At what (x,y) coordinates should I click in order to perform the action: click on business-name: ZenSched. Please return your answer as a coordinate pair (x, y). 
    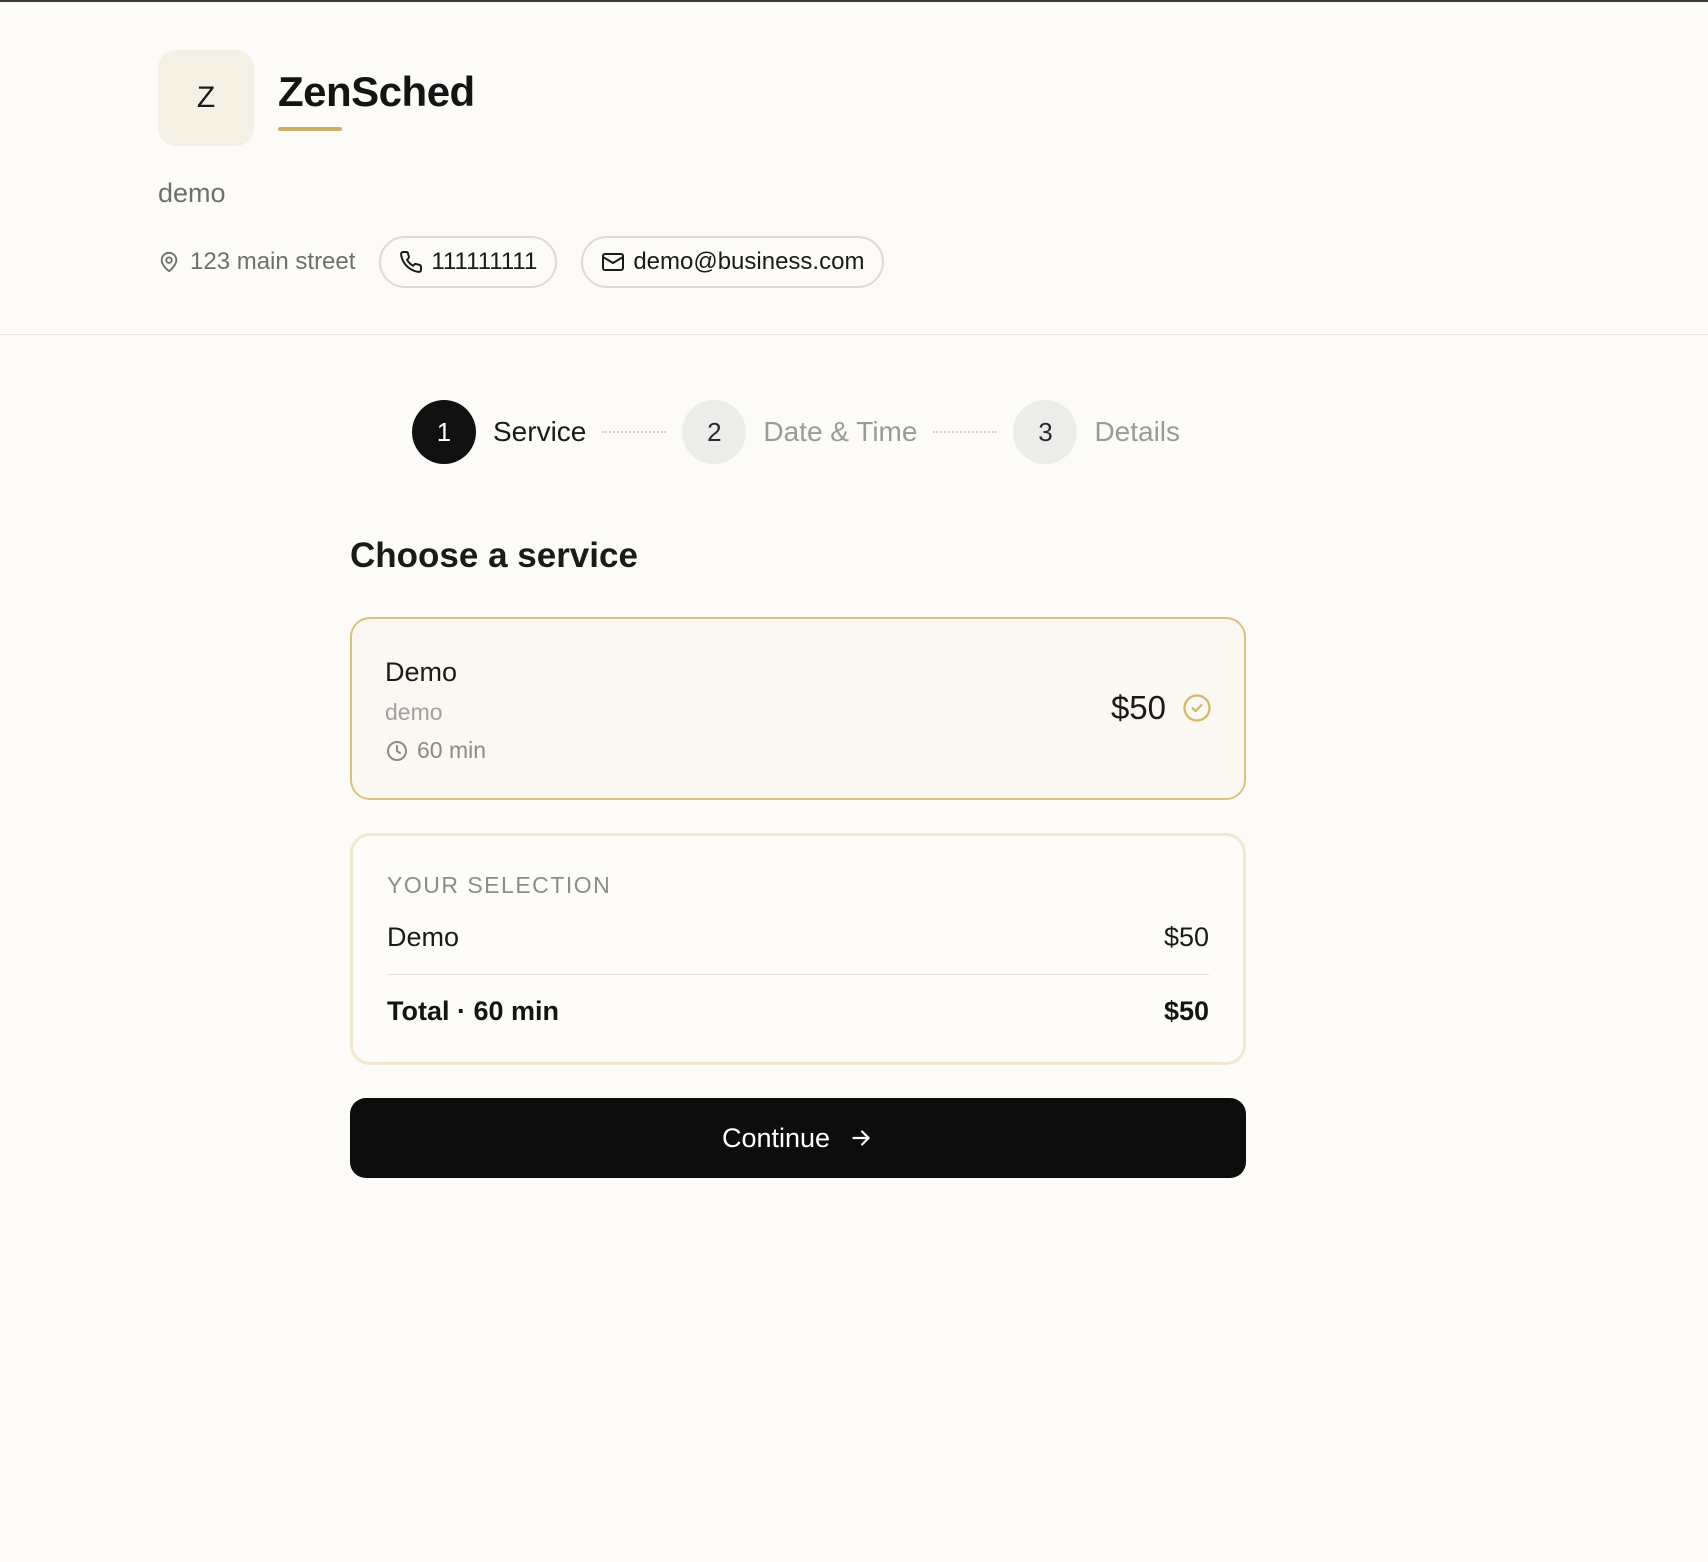
    Looking at the image, I should click on (376, 91).